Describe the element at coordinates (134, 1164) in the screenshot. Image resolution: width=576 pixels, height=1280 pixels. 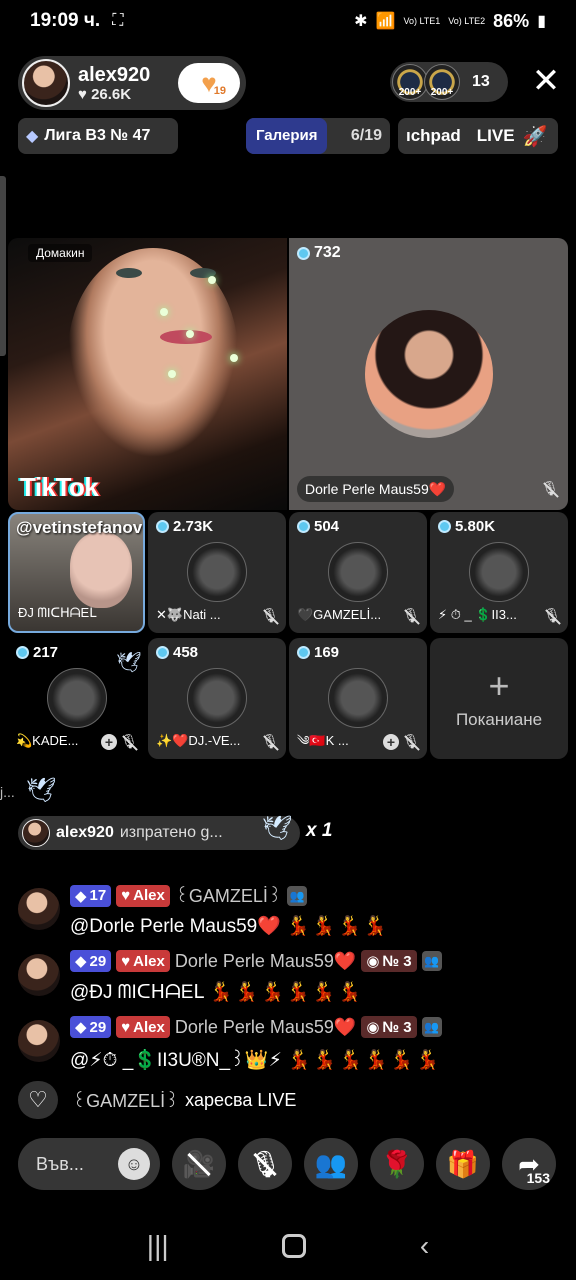
I see `emoji-icon: ☺` at that location.